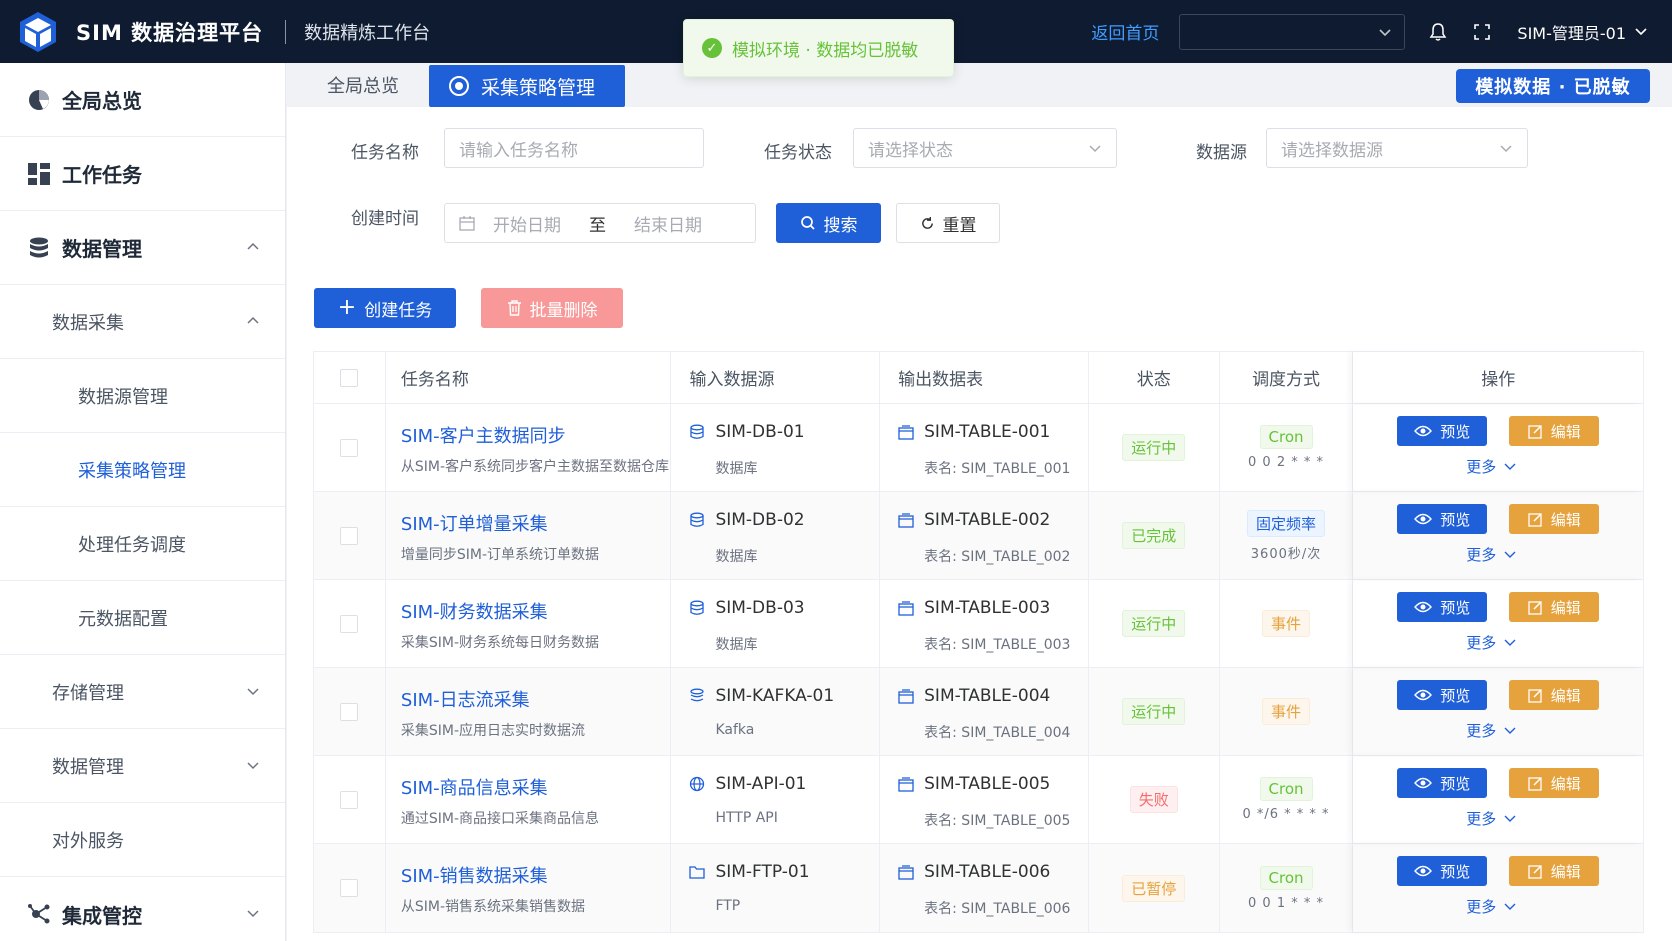 Image resolution: width=1672 pixels, height=941 pixels. I want to click on output-table-cell: SIM-TABLE-003 表名: SIM_TABLE_003, so click(984, 623).